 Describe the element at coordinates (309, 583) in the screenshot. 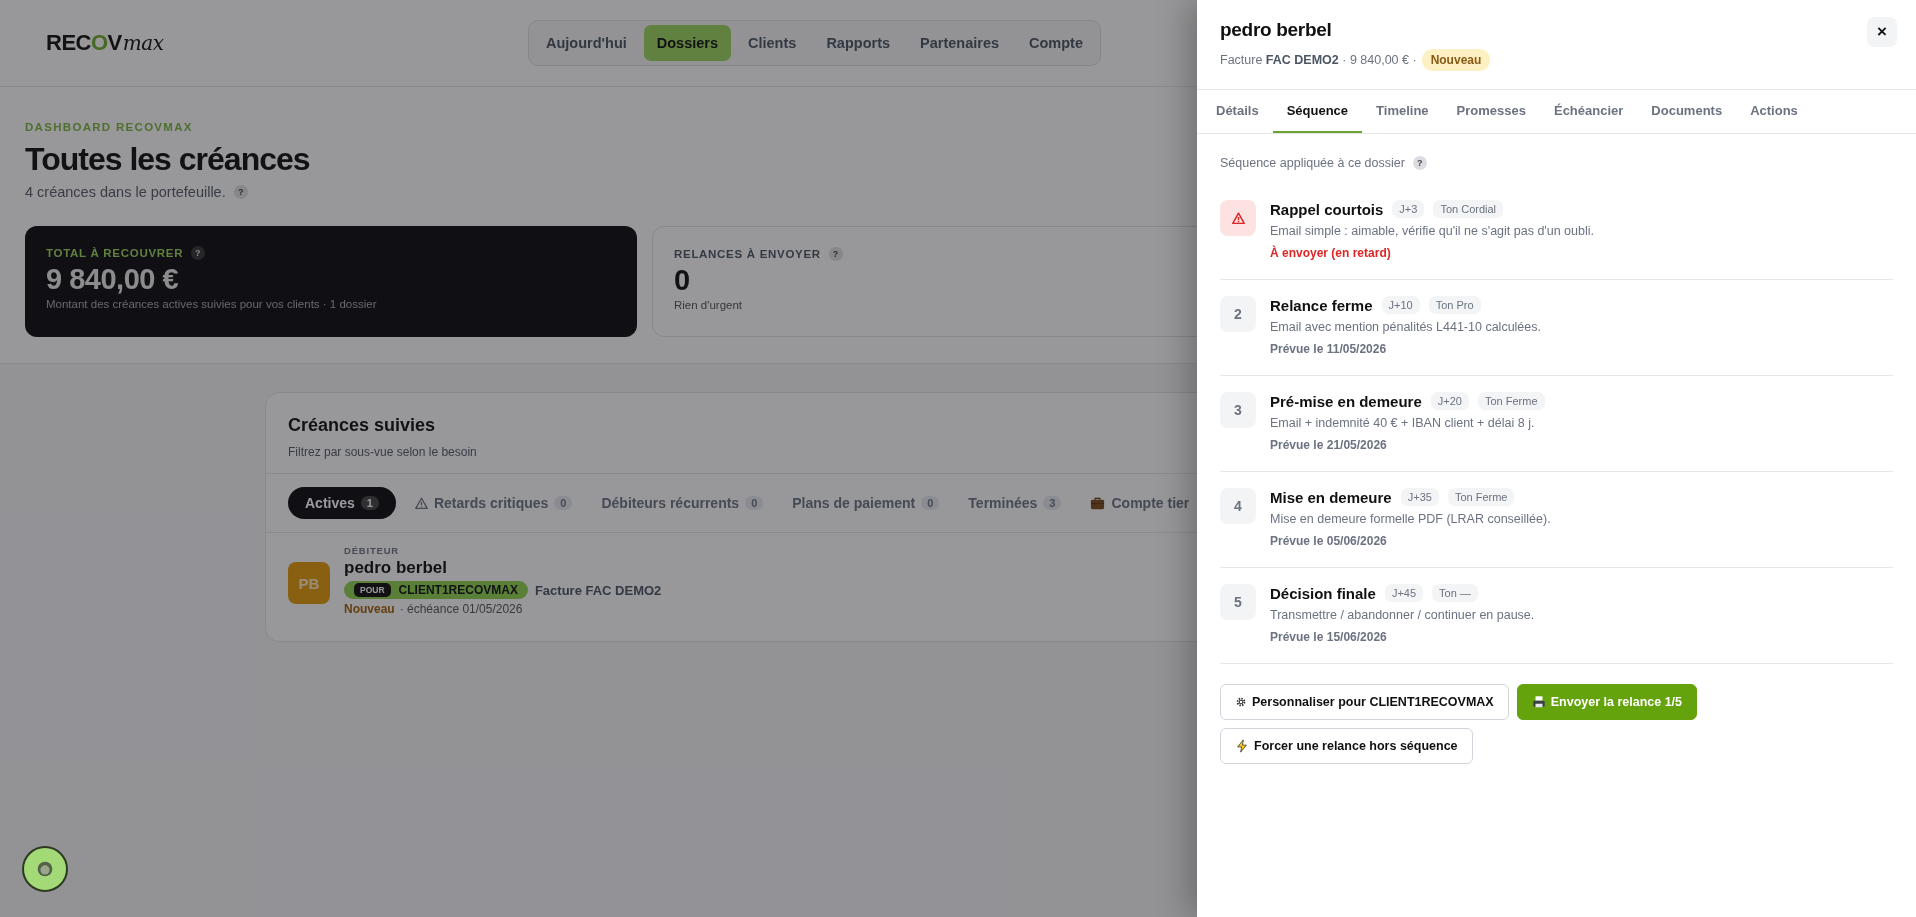

I see `avatar: PB` at that location.